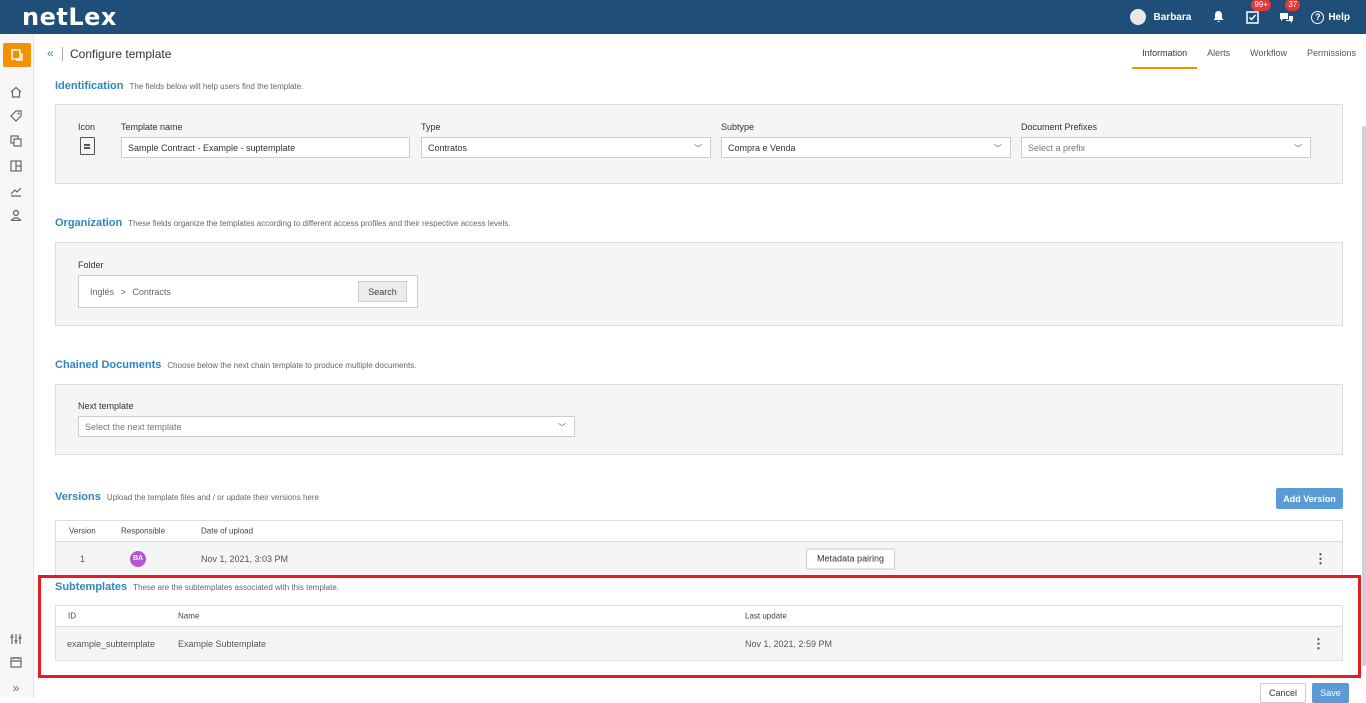 The image size is (1366, 703). Describe the element at coordinates (1289, 13) in the screenshot. I see `chat-icon: 37` at that location.